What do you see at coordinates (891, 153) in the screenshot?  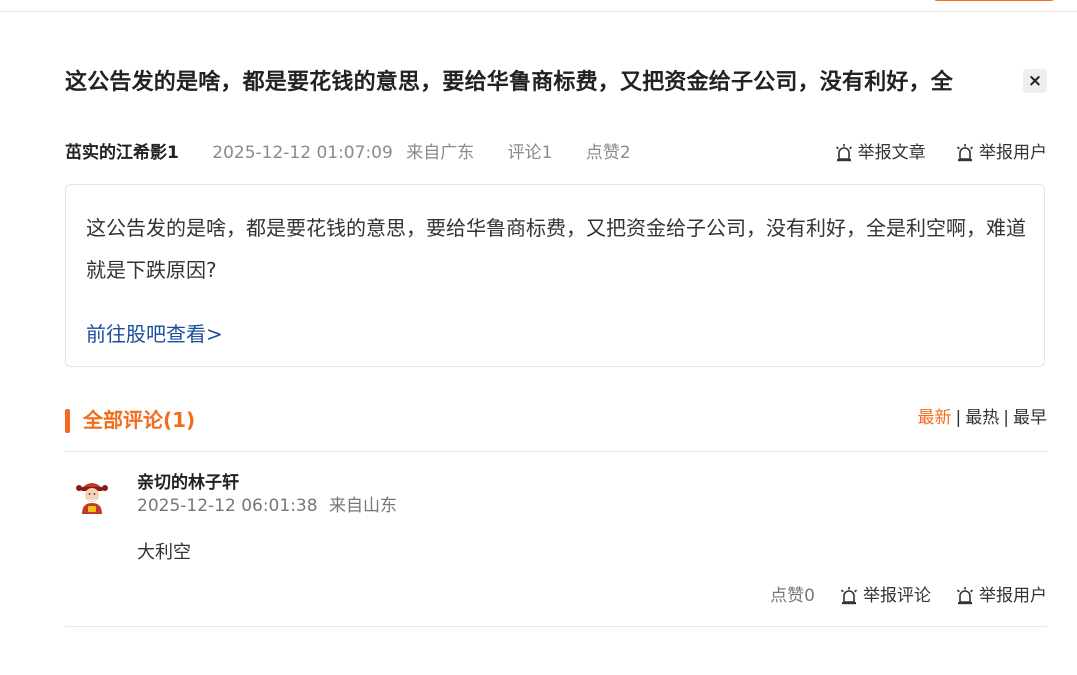 I see `report-article-label: 举报文章` at bounding box center [891, 153].